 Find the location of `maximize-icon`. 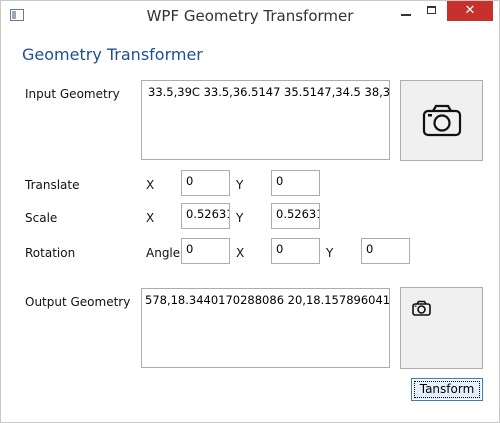

maximize-icon is located at coordinates (431, 10).